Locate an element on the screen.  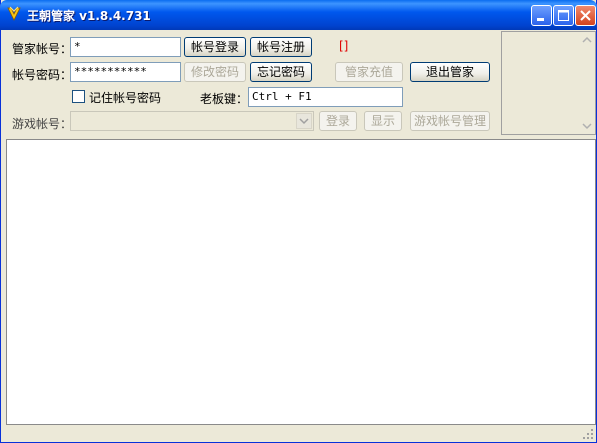
maximize-button is located at coordinates (563, 15).